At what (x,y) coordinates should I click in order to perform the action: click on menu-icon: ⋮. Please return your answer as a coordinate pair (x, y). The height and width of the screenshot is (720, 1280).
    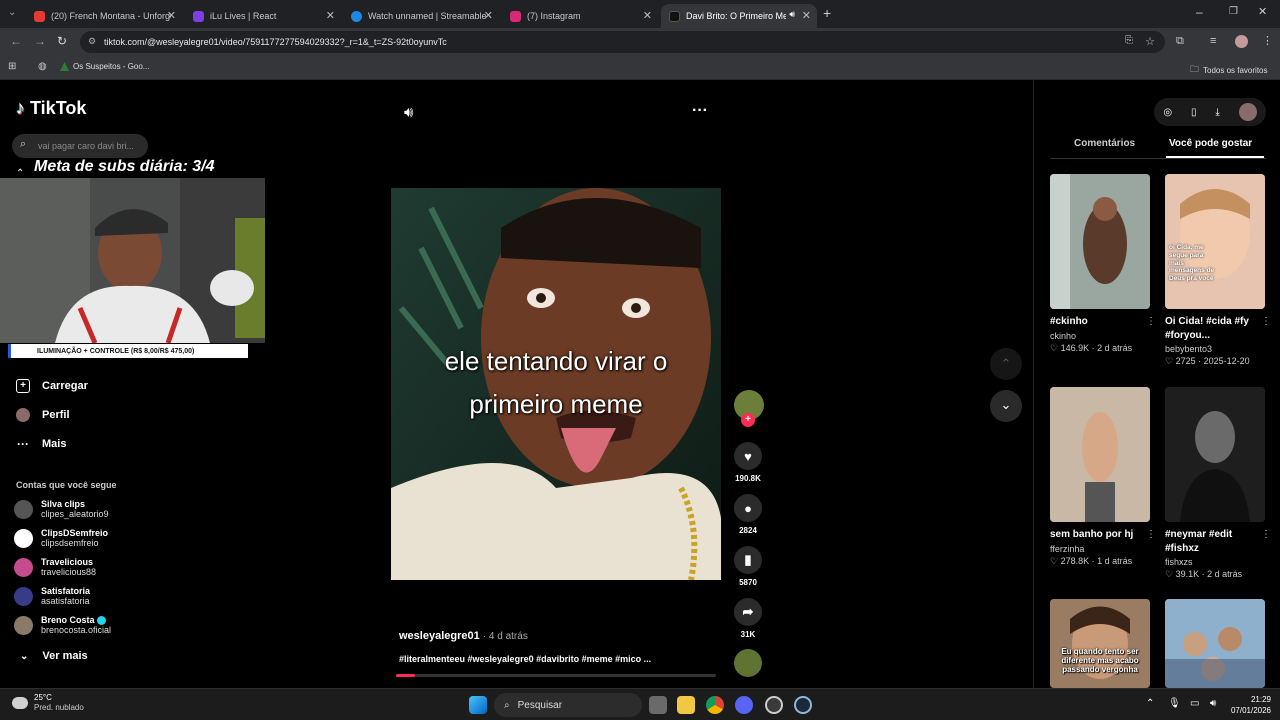
    Looking at the image, I should click on (1267, 40).